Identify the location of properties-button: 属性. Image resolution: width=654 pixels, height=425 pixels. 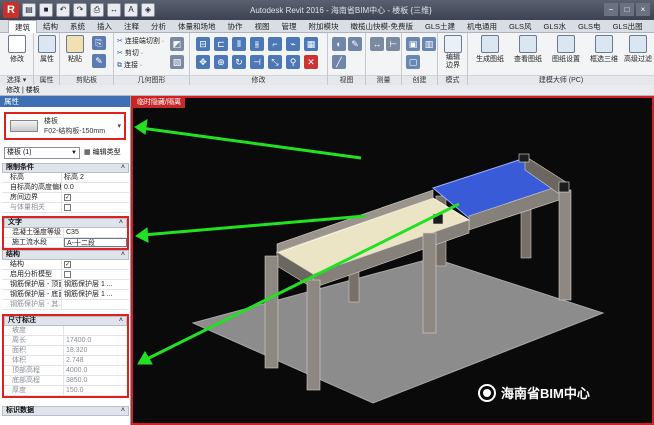
(47, 48).